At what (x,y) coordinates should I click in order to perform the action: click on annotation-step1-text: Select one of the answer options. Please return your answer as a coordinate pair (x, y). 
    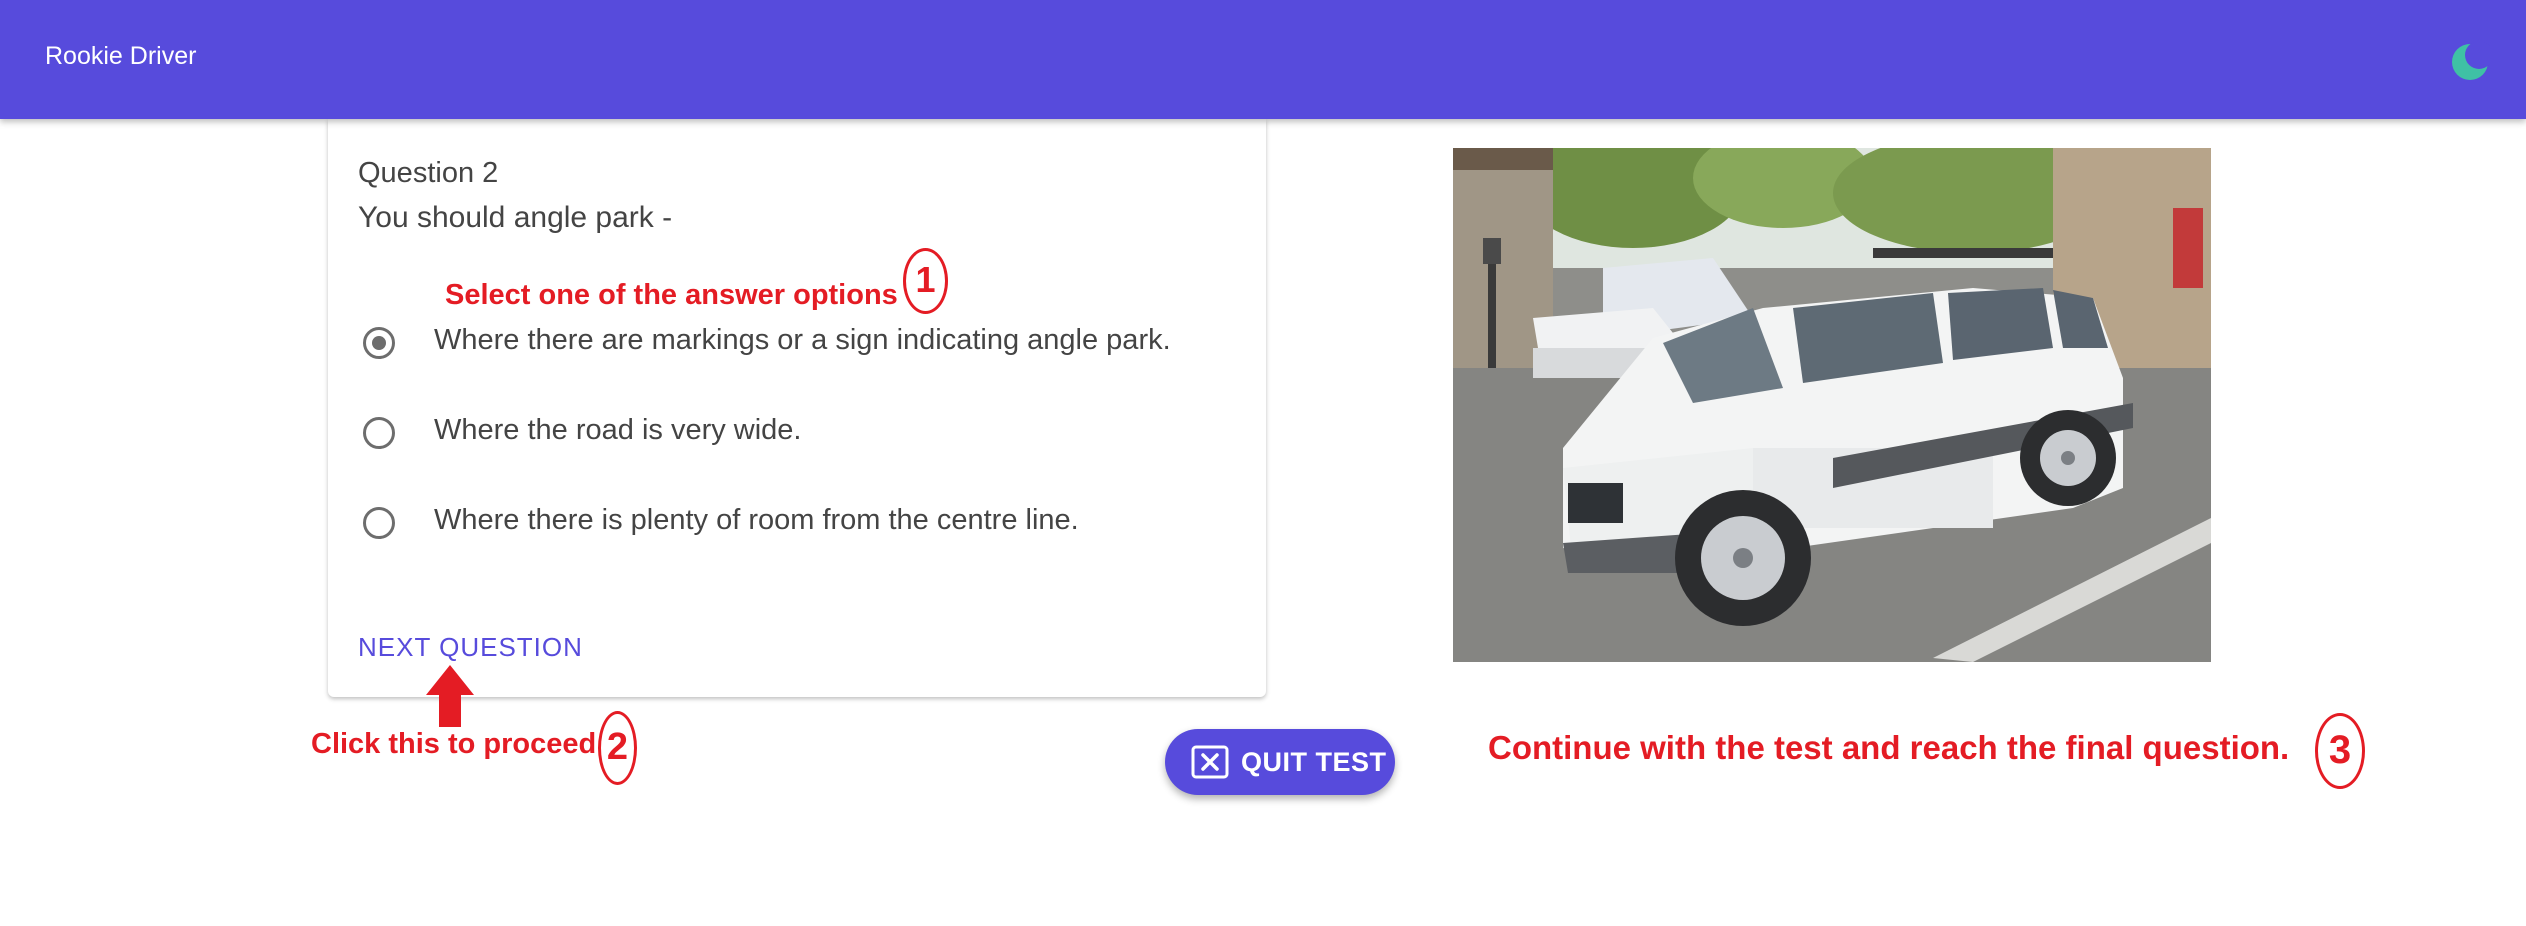
    Looking at the image, I should click on (671, 295).